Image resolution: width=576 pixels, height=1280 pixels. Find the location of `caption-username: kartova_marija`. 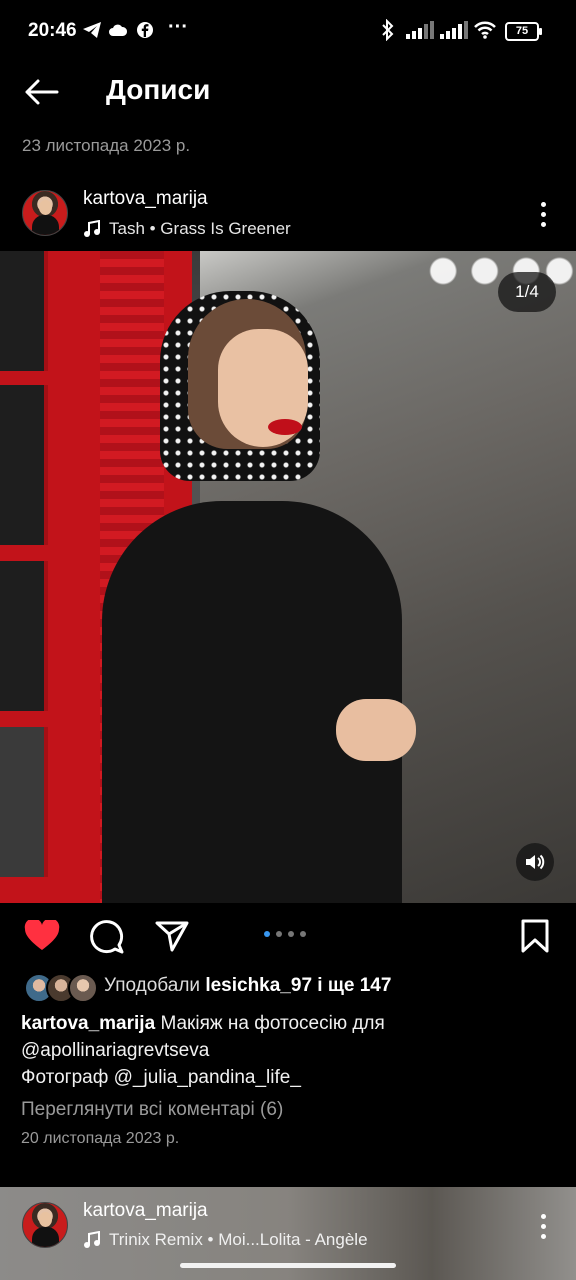

caption-username: kartova_marija is located at coordinates (88, 1023).